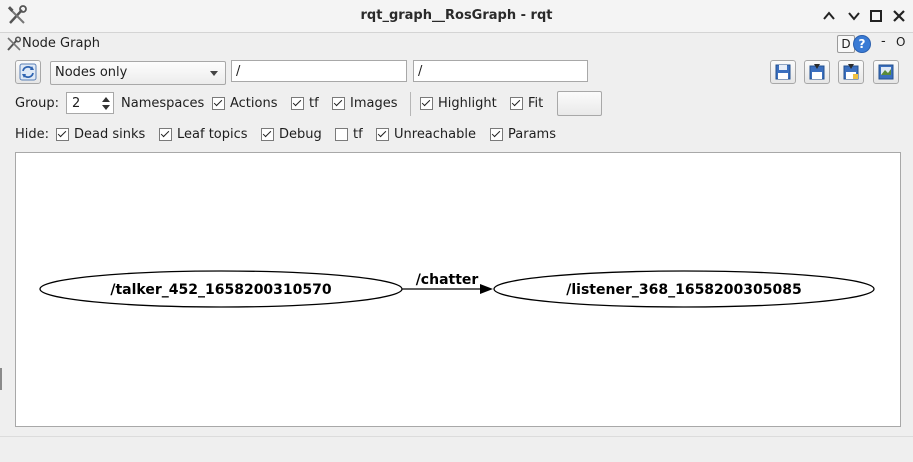 The width and height of the screenshot is (913, 462). I want to click on listener-node-label: /listener_368_1658200305085, so click(683, 290).